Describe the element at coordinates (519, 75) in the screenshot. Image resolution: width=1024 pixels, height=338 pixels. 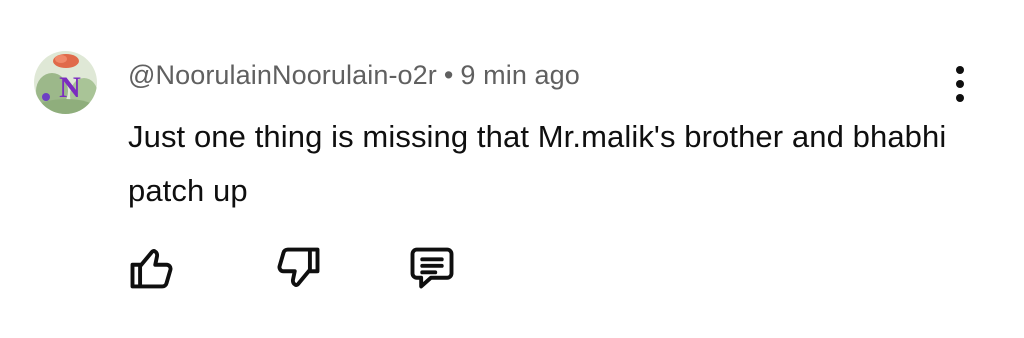
I see `comment-timestamp: 9 min ago` at that location.